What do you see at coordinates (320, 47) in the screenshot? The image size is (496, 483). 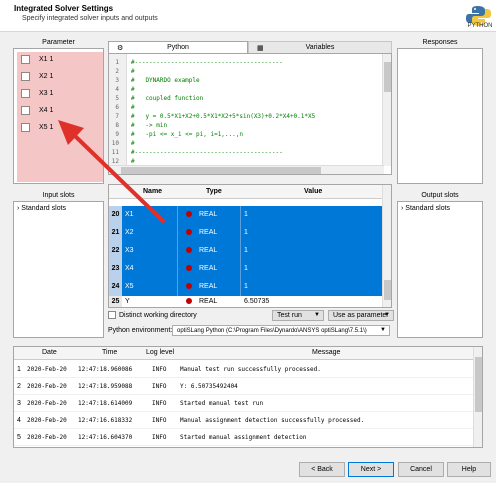 I see `tab-variables: ▦ Variables` at bounding box center [320, 47].